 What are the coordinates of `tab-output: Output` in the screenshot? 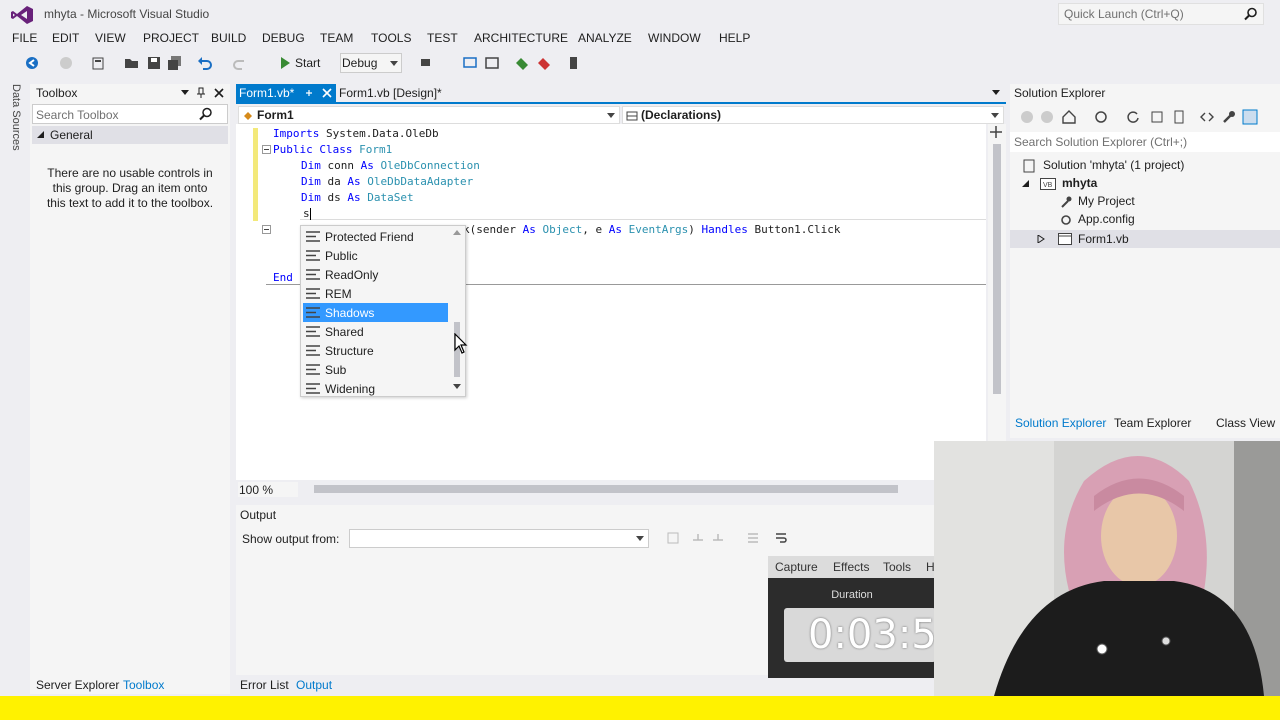 It's located at (314, 685).